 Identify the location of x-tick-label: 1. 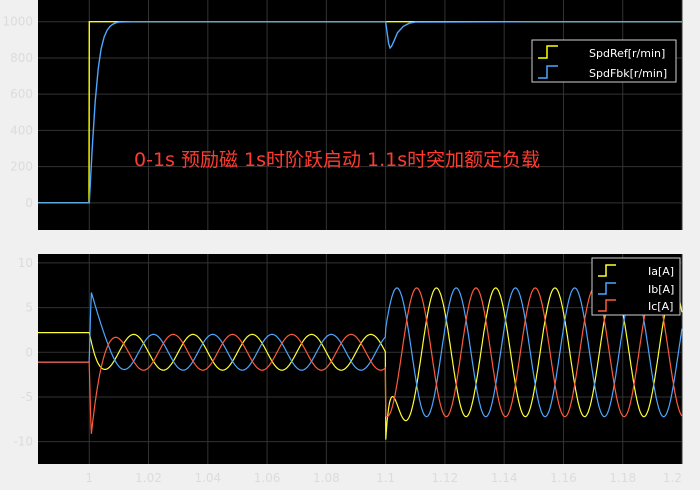
(89, 478).